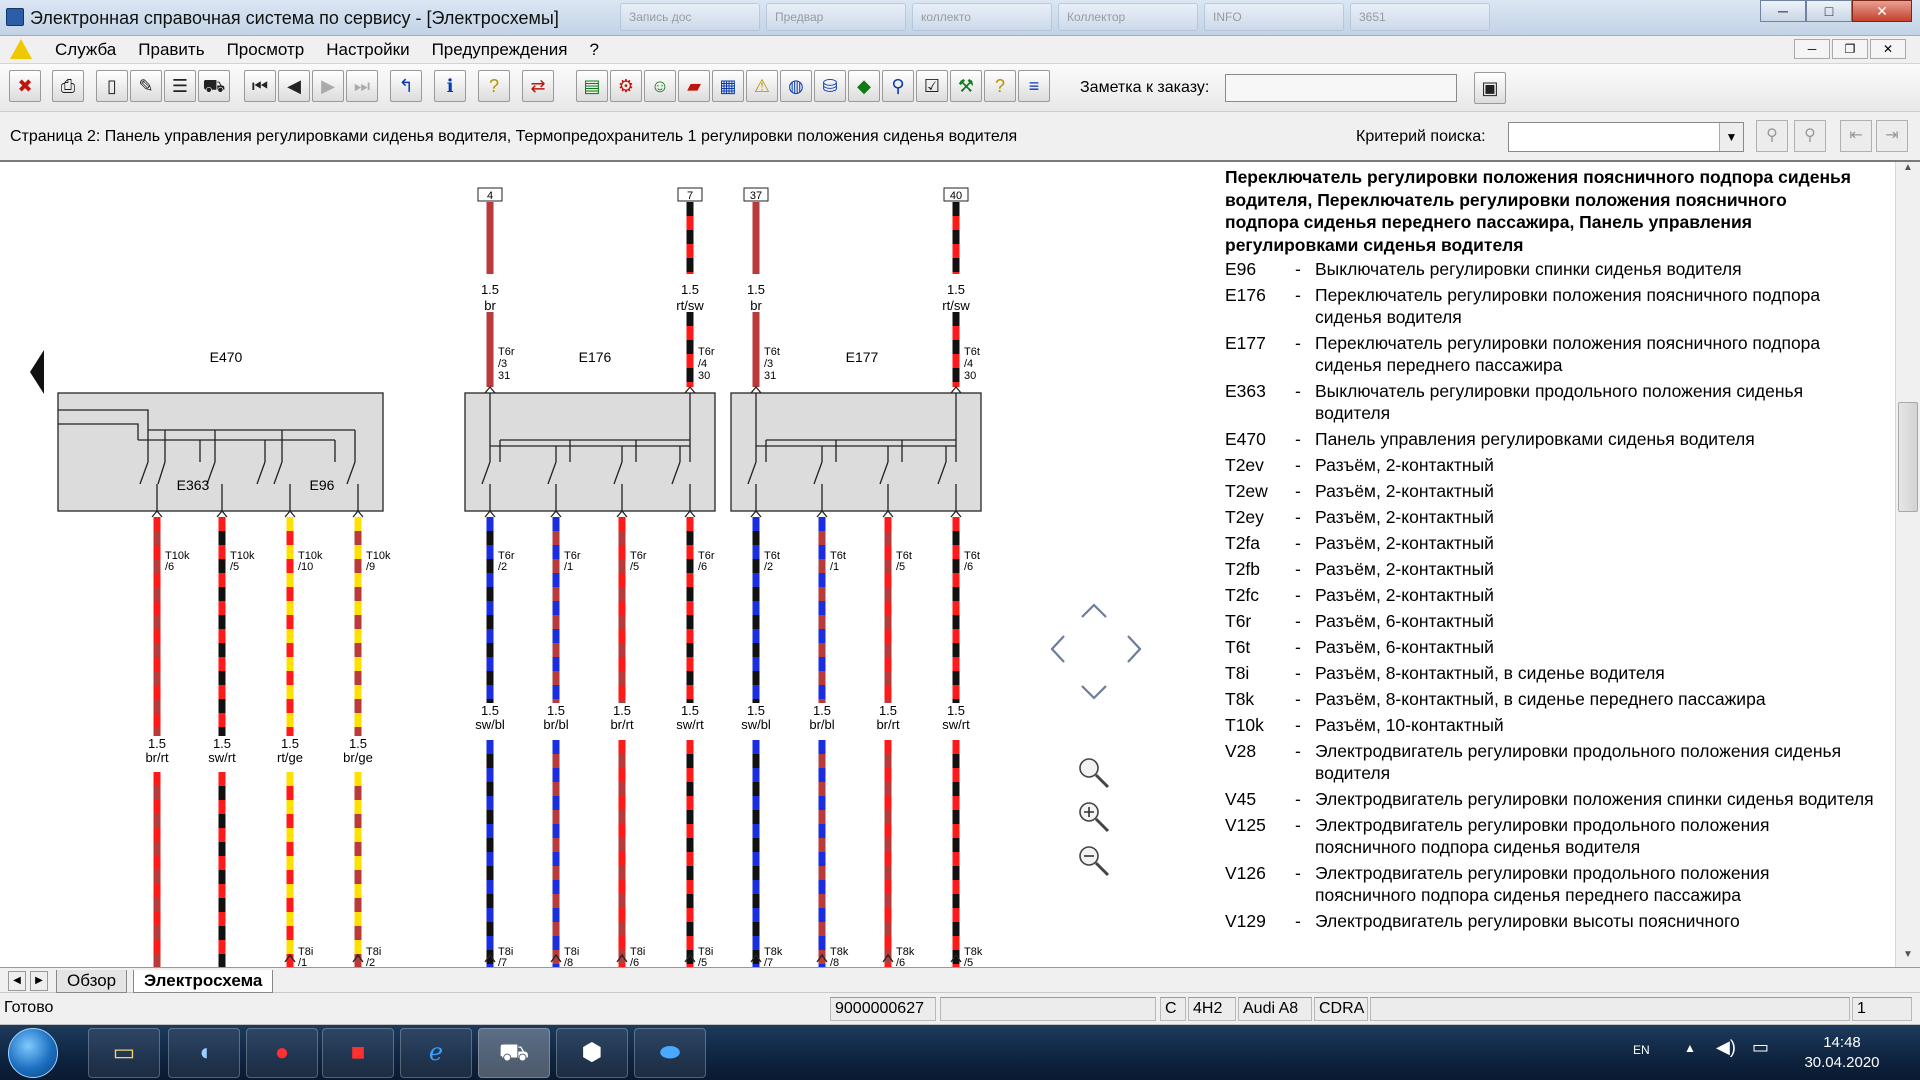  Describe the element at coordinates (1888, 49) in the screenshot. I see `mdi-close-button: ✕` at that location.